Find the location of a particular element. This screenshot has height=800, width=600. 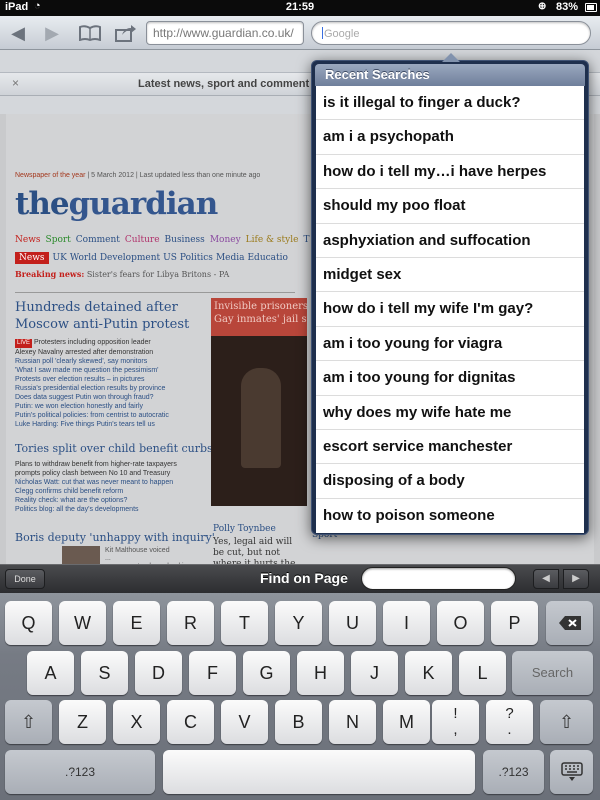

search-field: Google is located at coordinates (451, 33).